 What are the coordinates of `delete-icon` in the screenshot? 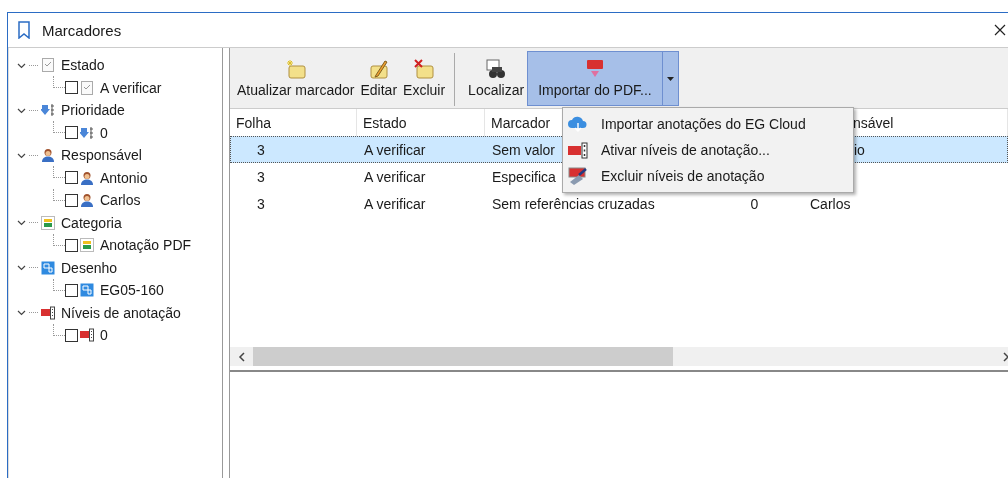 It's located at (424, 69).